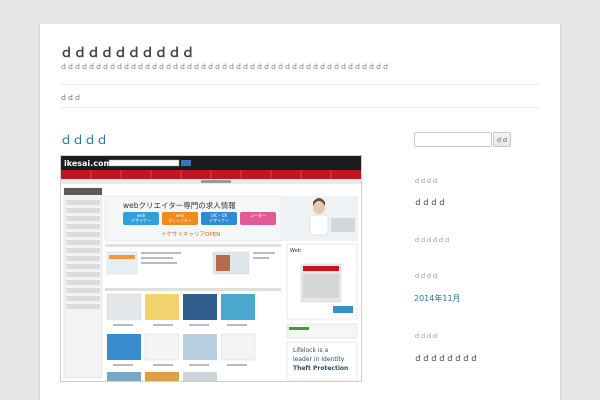 This screenshot has height=400, width=600. What do you see at coordinates (179, 205) in the screenshot?
I see `thumb-banner-main: webクリエイター専門の求人情報` at bounding box center [179, 205].